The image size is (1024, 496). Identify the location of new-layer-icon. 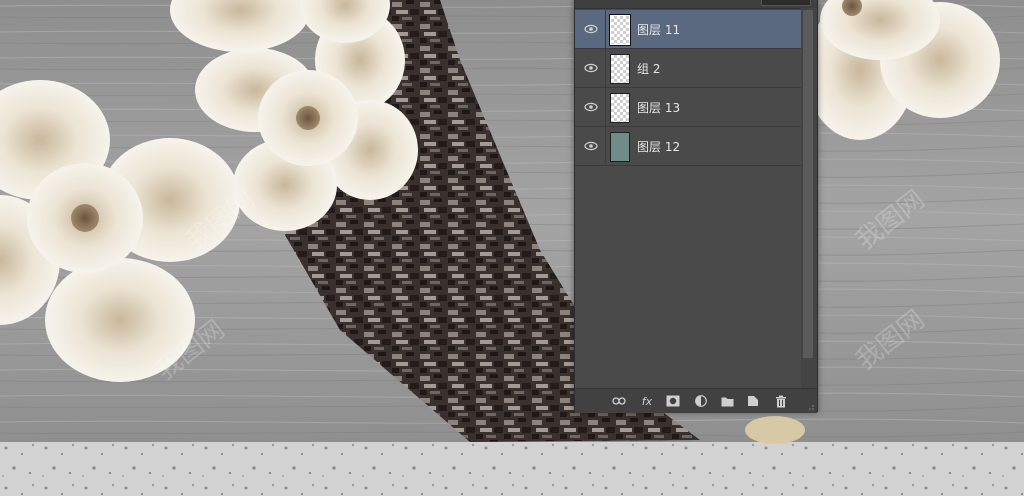
(753, 401).